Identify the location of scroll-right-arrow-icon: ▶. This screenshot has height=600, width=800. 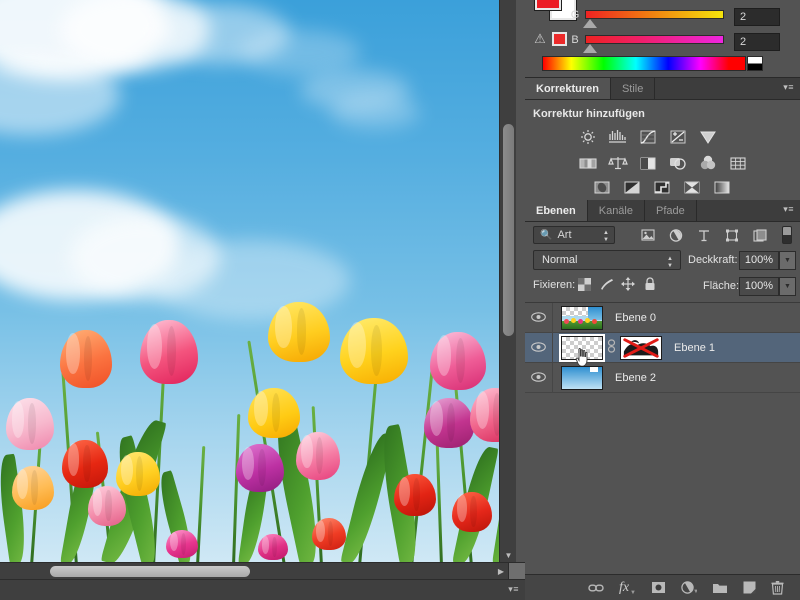
(501, 571).